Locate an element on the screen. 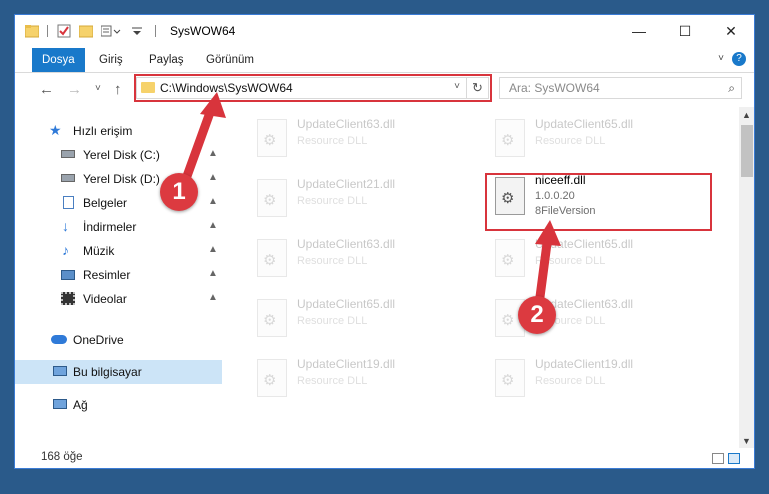 The height and width of the screenshot is (494, 769). file-highlight-box is located at coordinates (598, 202).